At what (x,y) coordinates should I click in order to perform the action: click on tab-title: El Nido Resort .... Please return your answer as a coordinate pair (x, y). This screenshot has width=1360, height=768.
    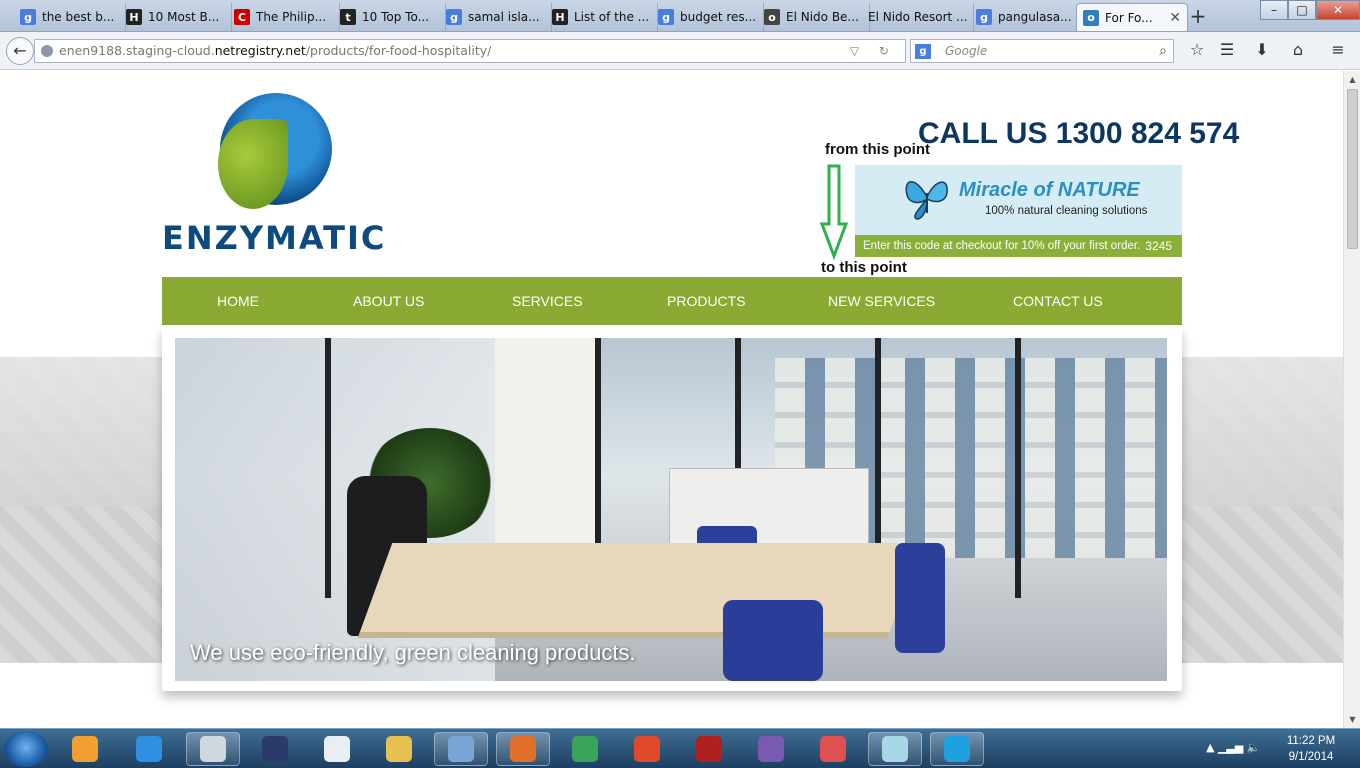
    Looking at the image, I should click on (917, 17).